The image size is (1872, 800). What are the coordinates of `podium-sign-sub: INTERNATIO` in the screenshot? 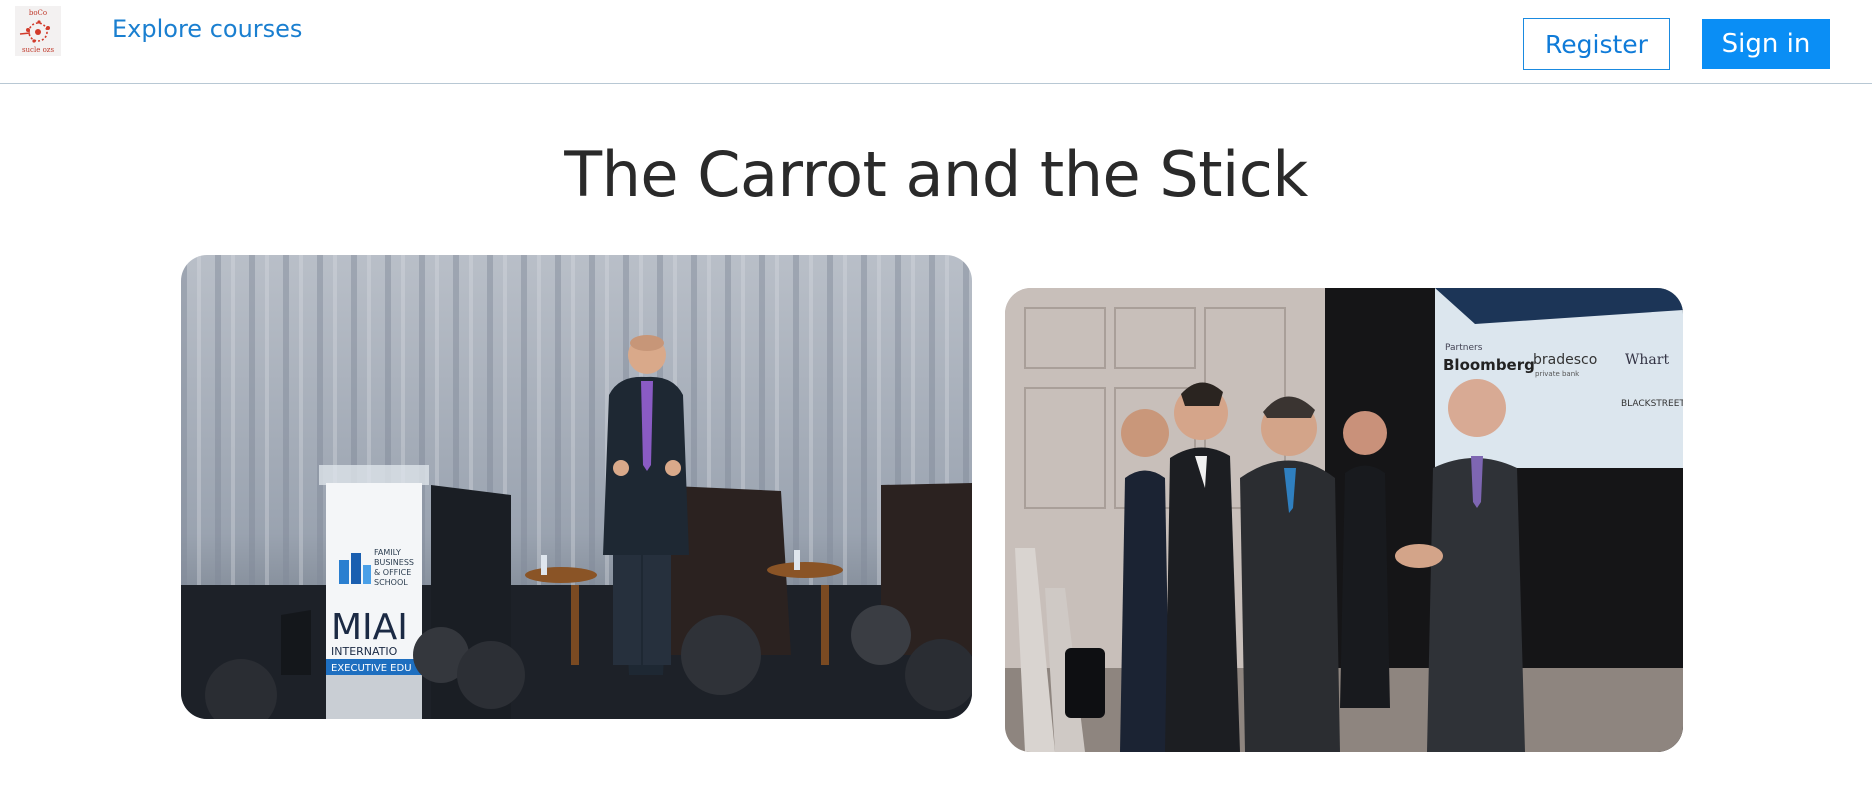 It's located at (364, 651).